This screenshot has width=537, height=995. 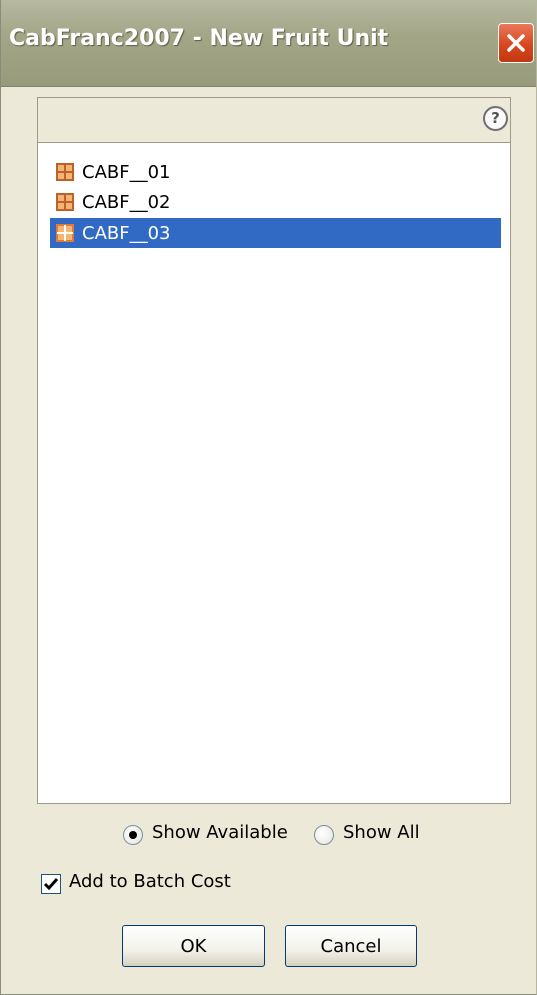 I want to click on checkmark-icon, so click(x=51, y=884).